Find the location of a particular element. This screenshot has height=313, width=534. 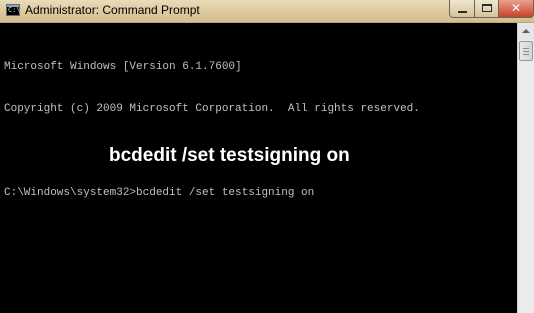

scroll-up-button is located at coordinates (526, 31).